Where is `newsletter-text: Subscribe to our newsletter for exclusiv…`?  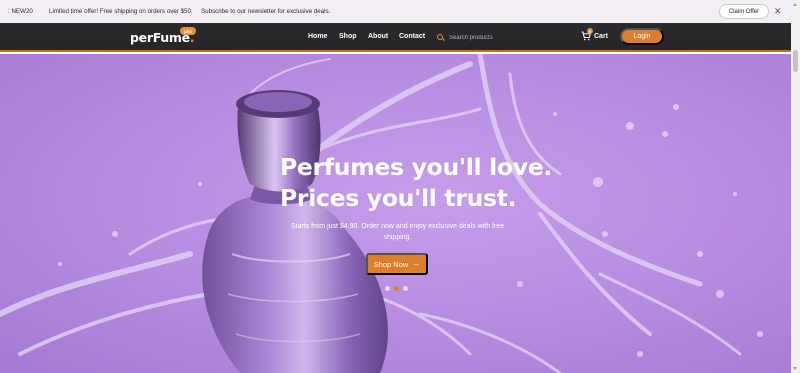
newsletter-text: Subscribe to our newsletter for exclusiv… is located at coordinates (266, 11).